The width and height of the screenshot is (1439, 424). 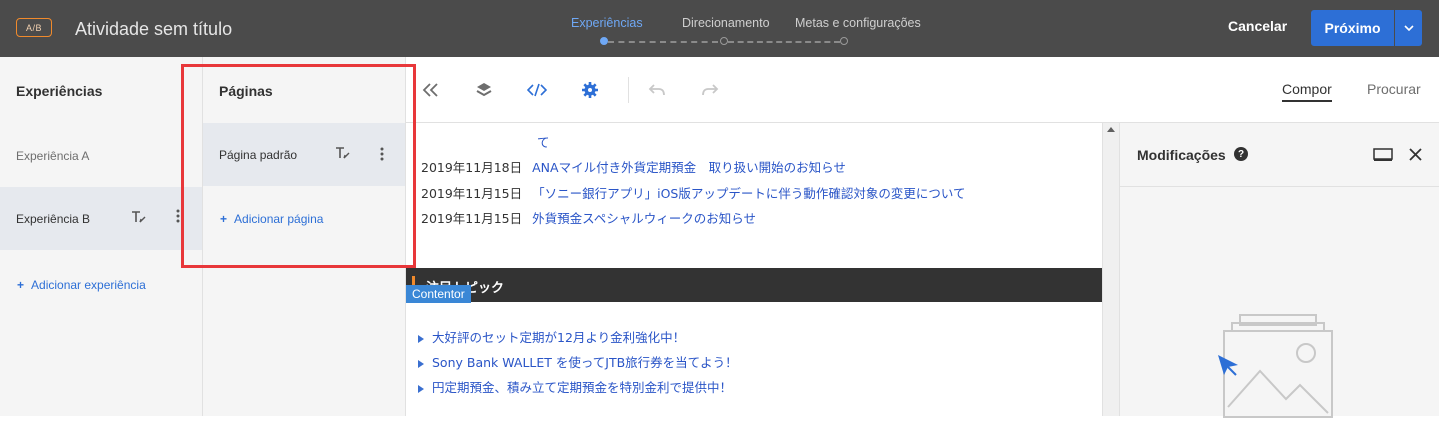 I want to click on step-experiences: Experiências, so click(x=607, y=23).